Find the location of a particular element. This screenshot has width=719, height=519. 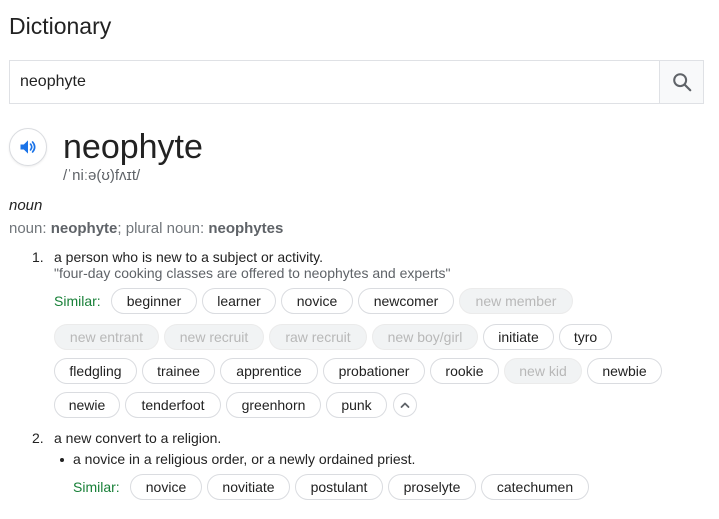

search-icon is located at coordinates (681, 82).